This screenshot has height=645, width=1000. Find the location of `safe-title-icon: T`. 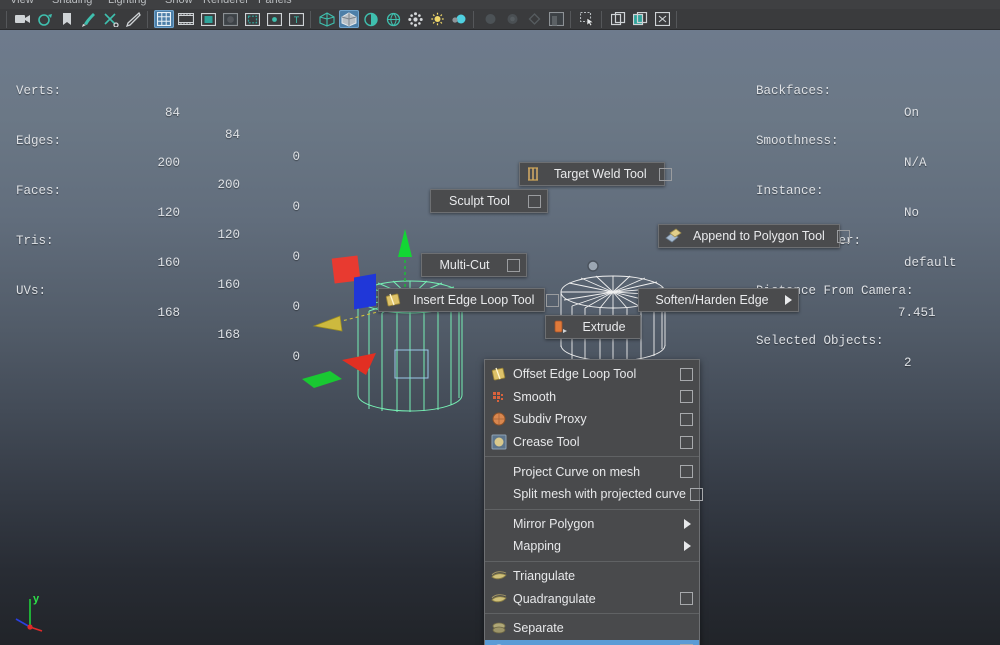

safe-title-icon: T is located at coordinates (296, 19).